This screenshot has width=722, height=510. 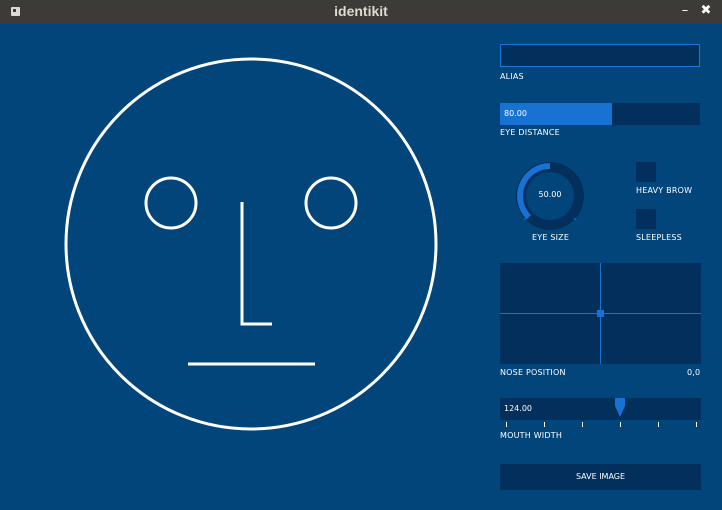 I want to click on alias-label: ALIAS, so click(x=512, y=76).